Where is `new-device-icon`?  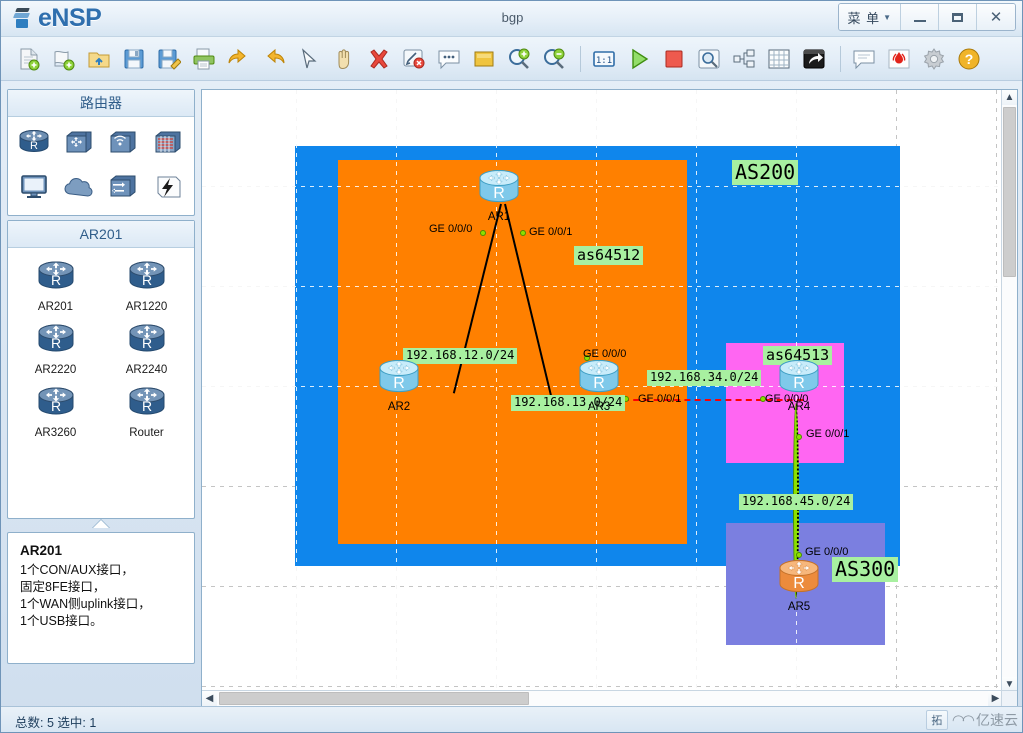
new-device-icon is located at coordinates (64, 59).